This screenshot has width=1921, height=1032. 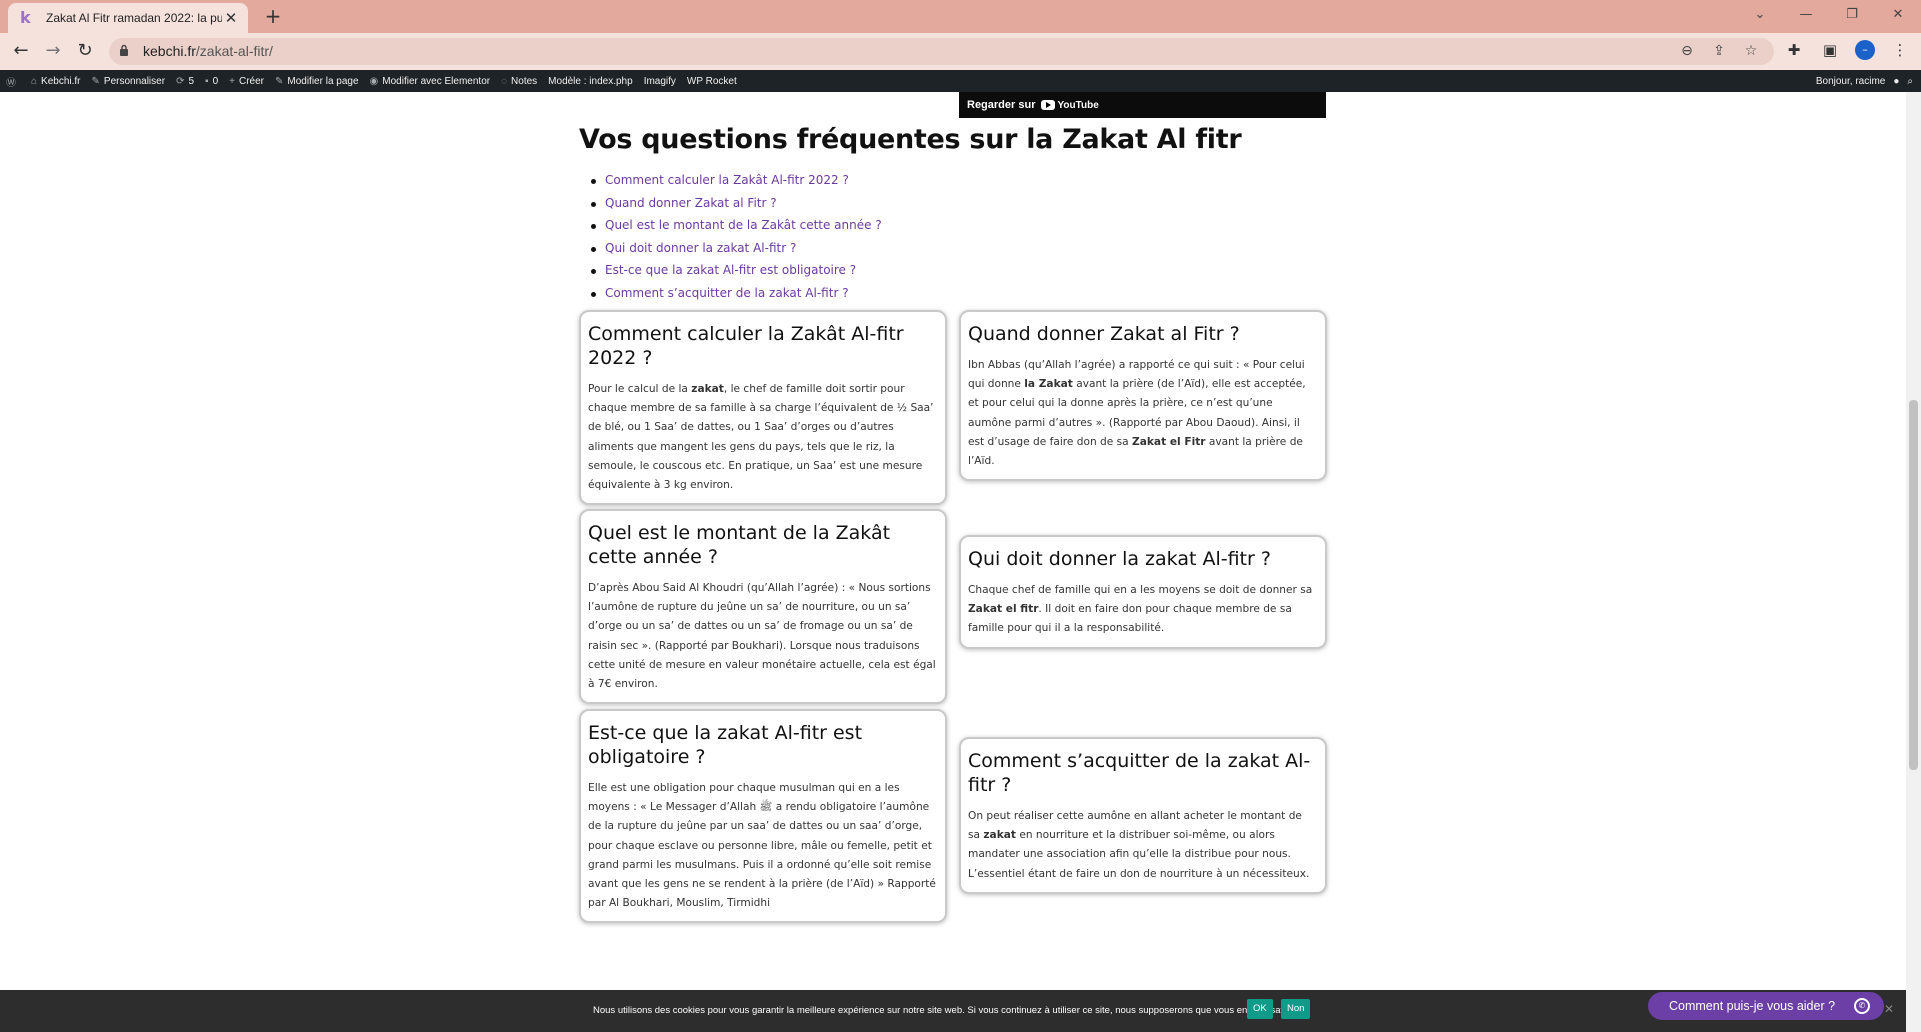 I want to click on new-tab-button: +, so click(x=273, y=17).